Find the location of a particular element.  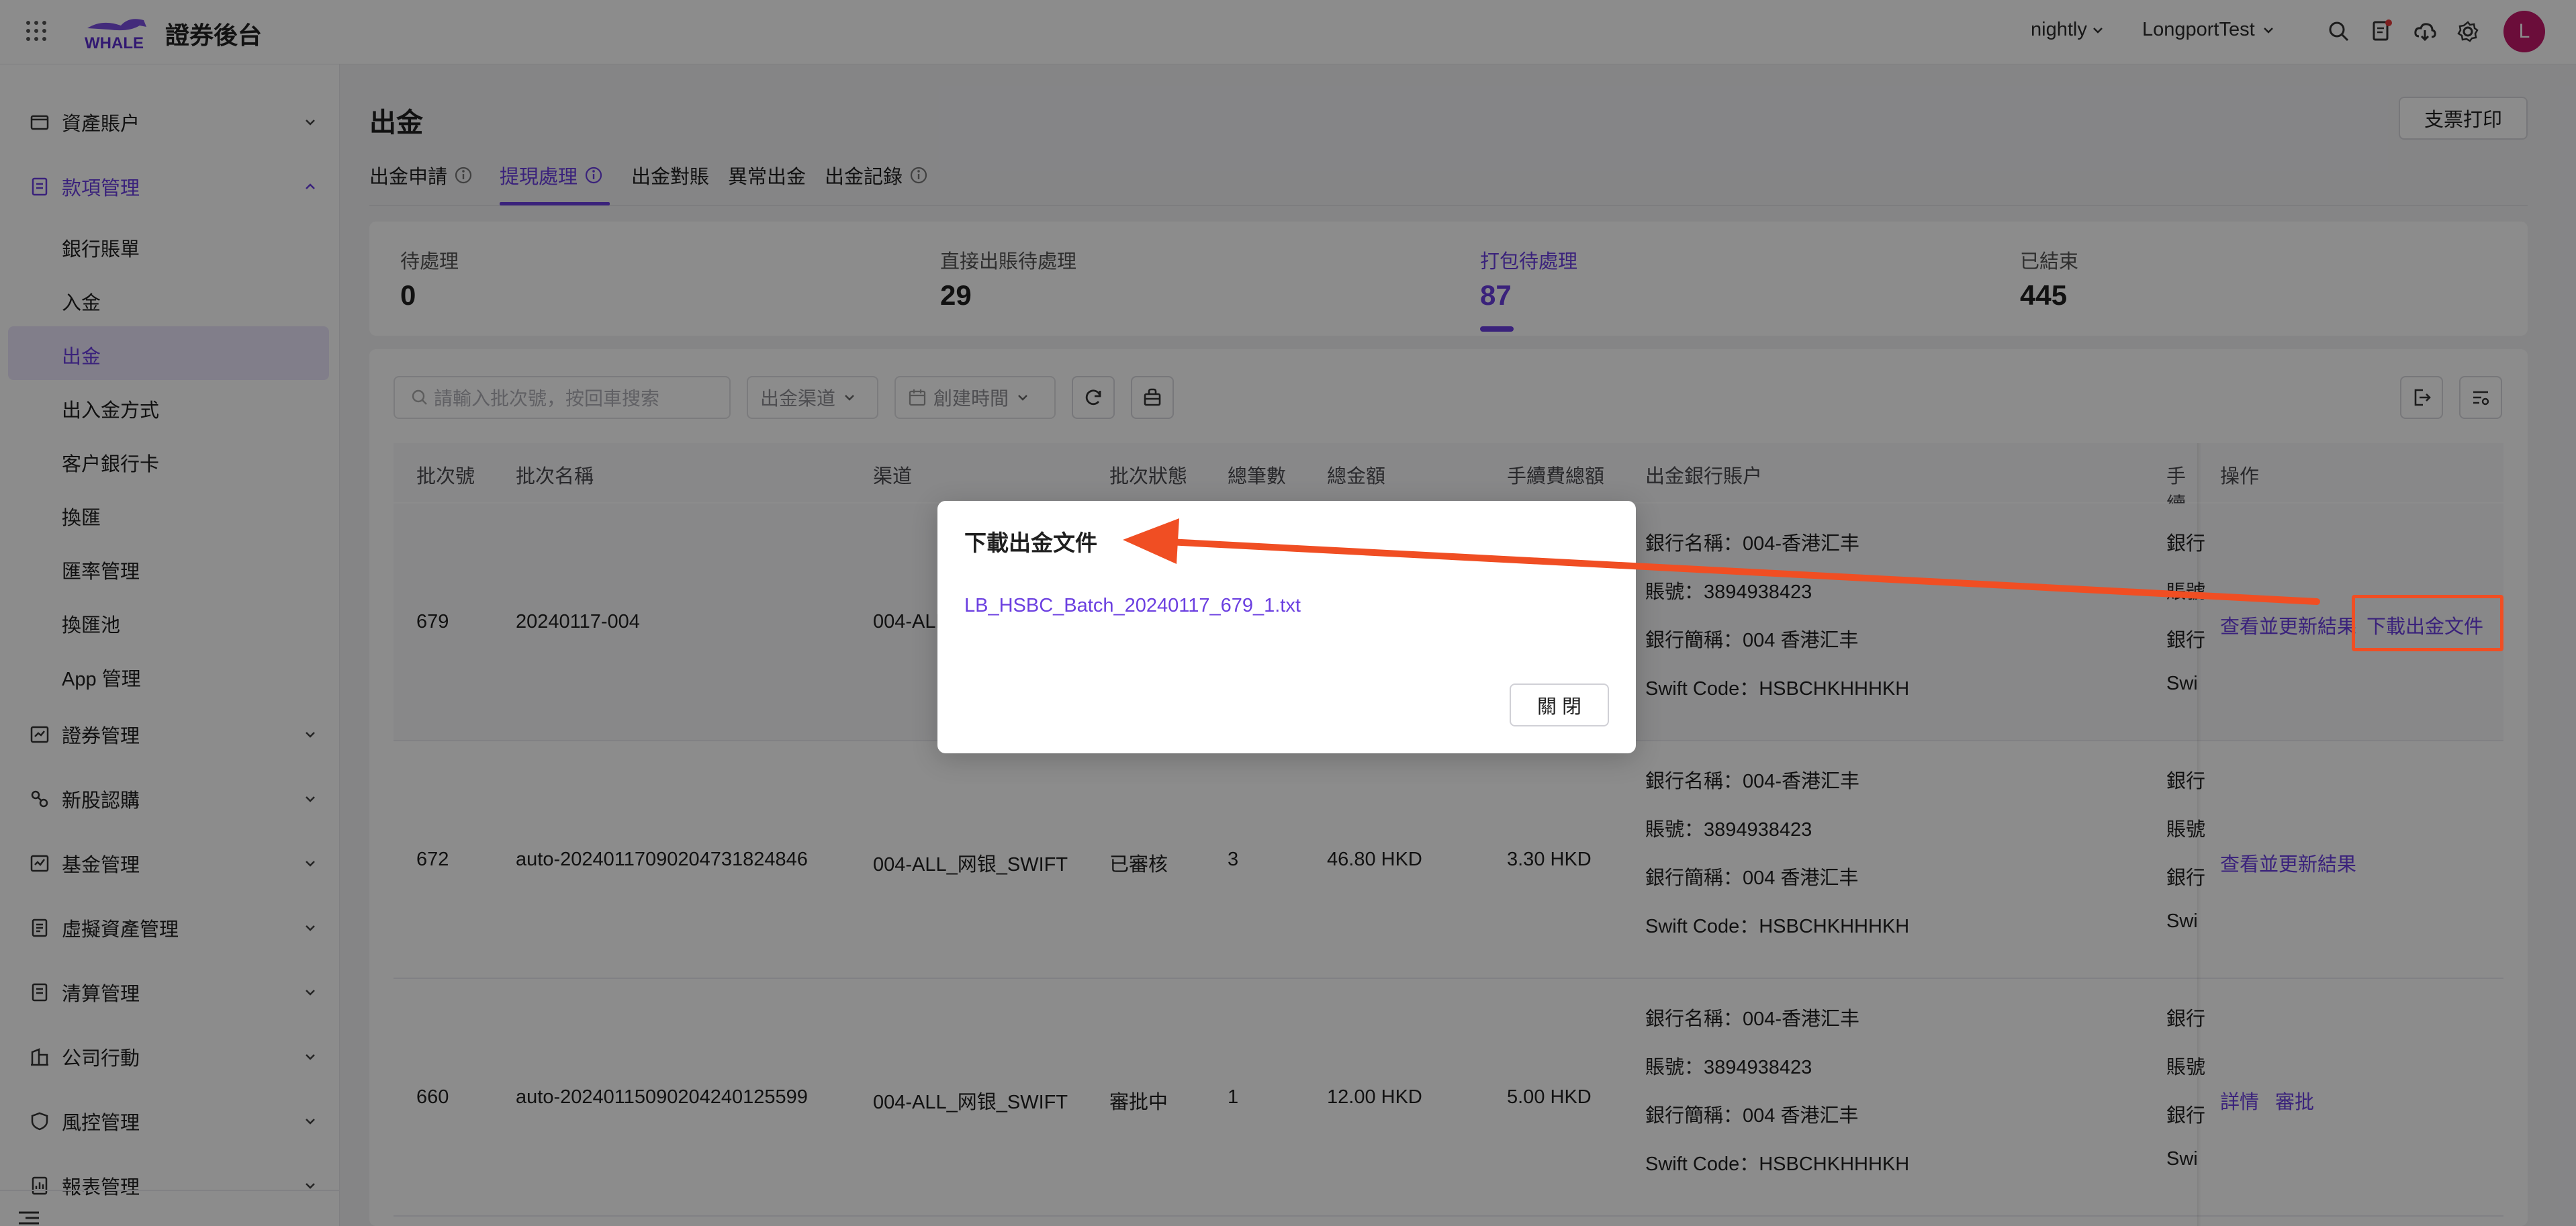

close-button: 關 閉 is located at coordinates (1559, 704).